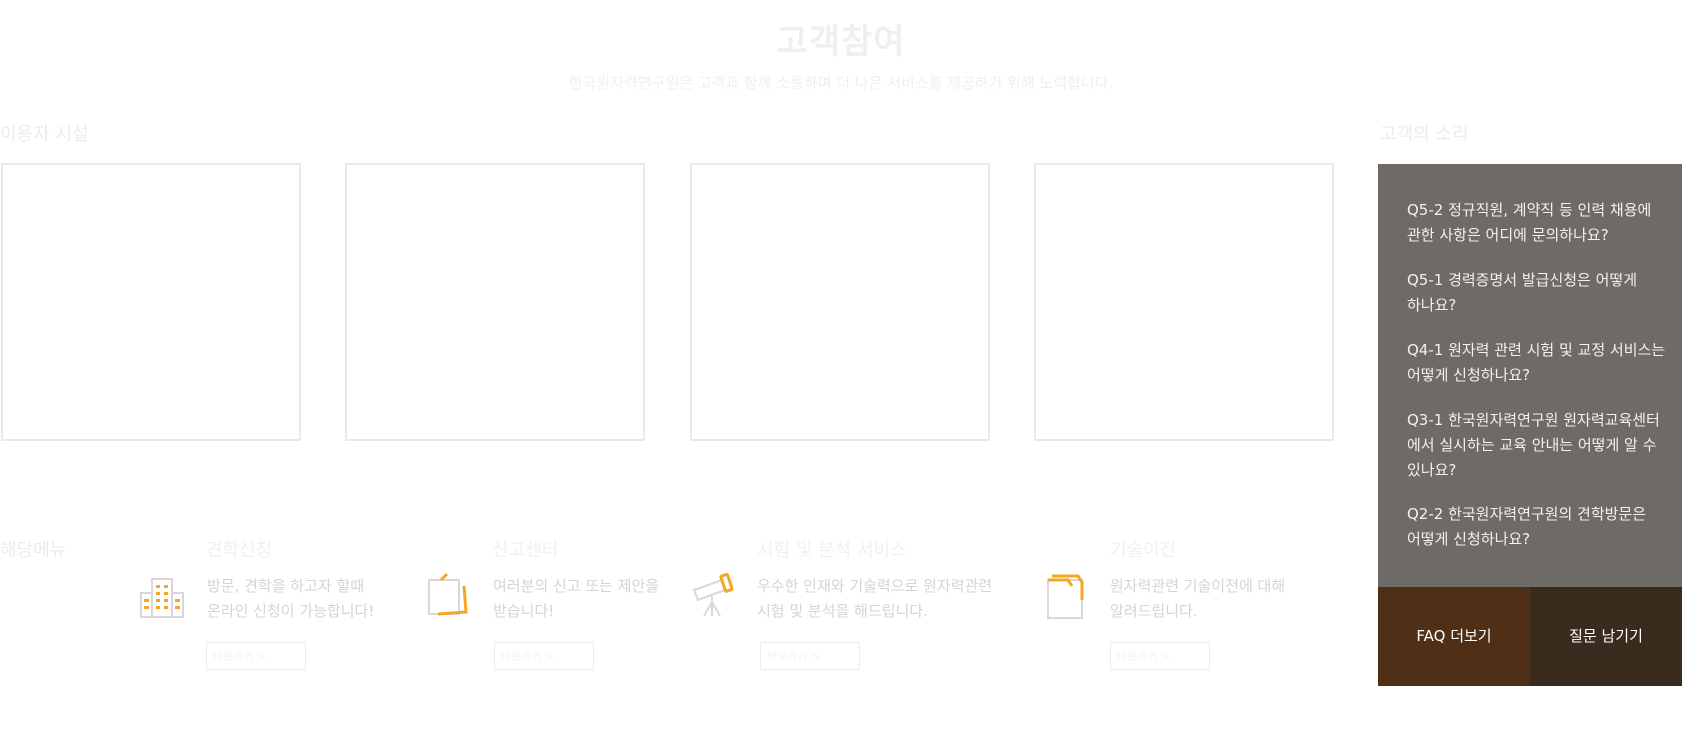 Image resolution: width=1682 pixels, height=753 pixels. What do you see at coordinates (841, 42) in the screenshot?
I see `page-title: 고객참여` at bounding box center [841, 42].